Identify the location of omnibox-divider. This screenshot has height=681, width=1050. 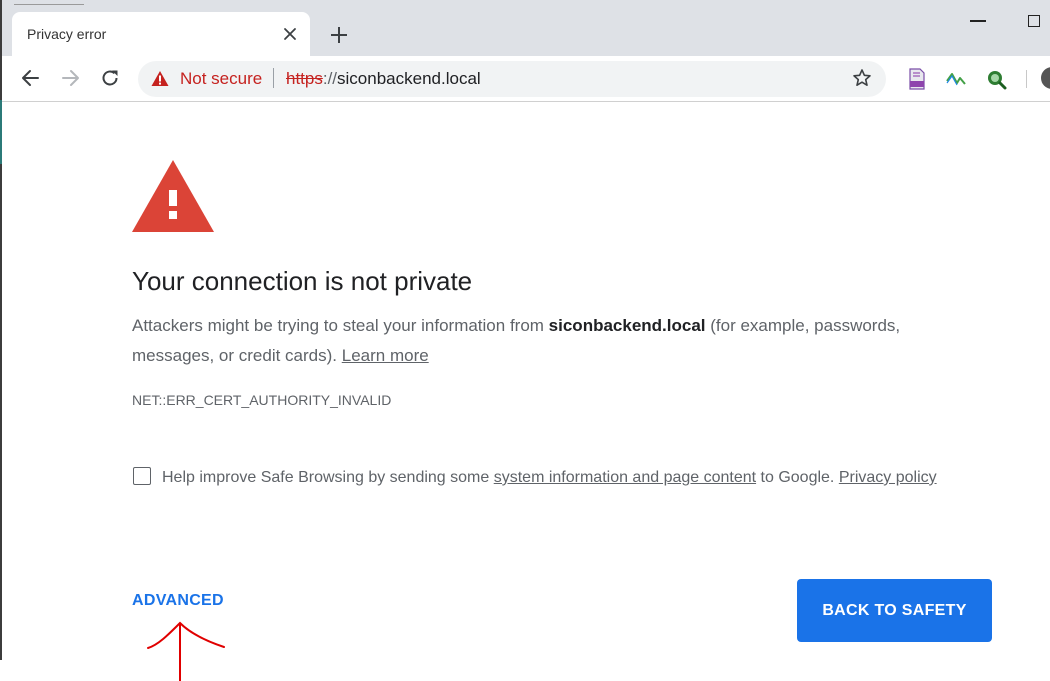
(273, 78).